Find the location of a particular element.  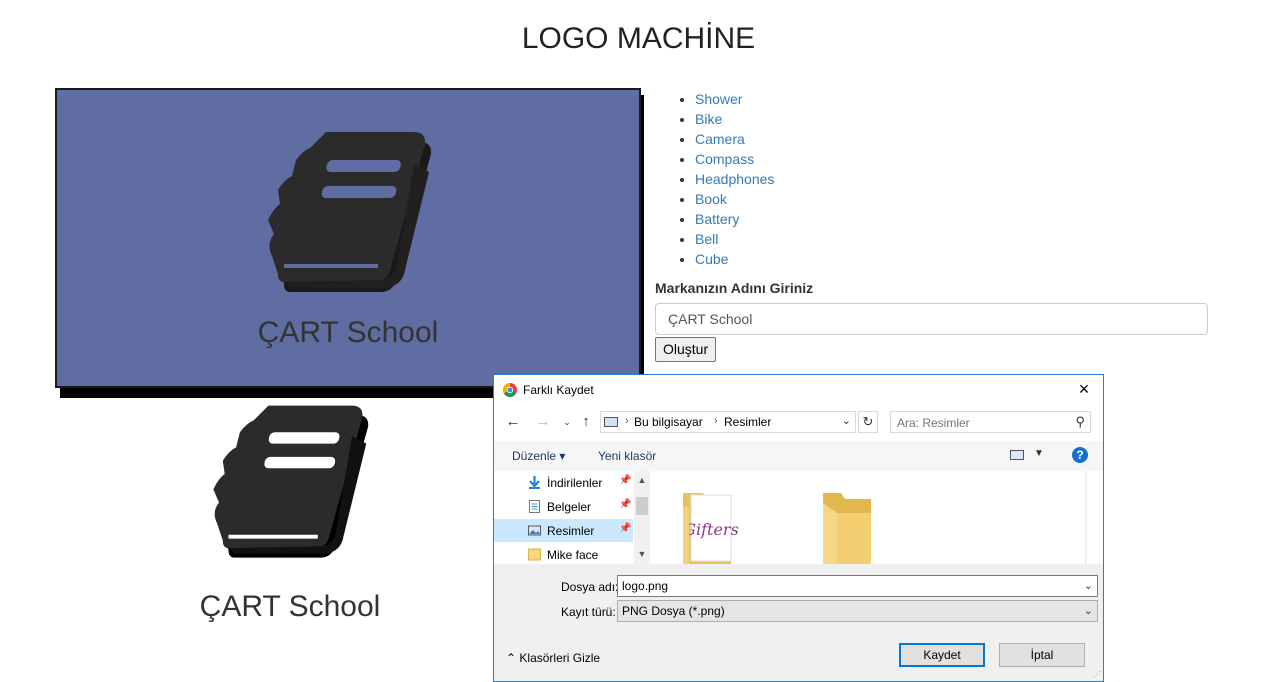

hide-folders-toggle: ⌃ Klasörleri Gizle is located at coordinates (553, 658).